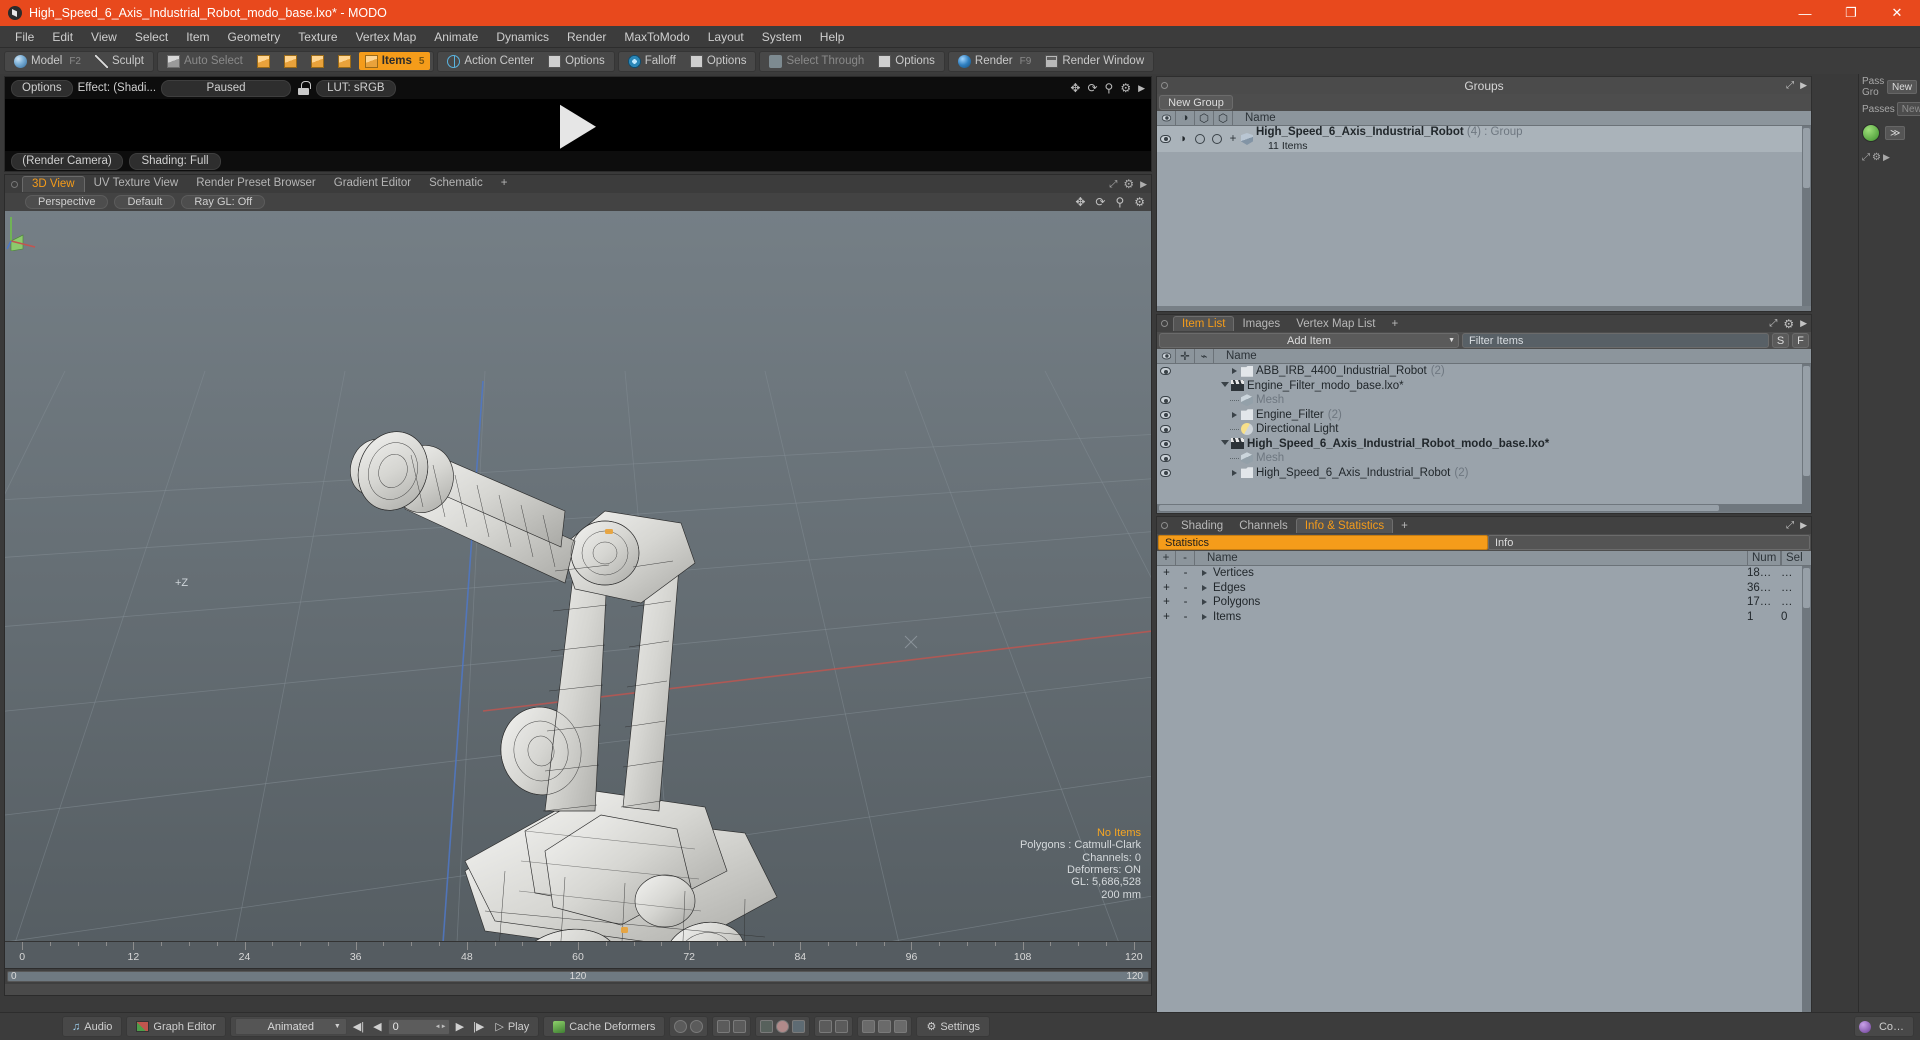 Image resolution: width=1920 pixels, height=1040 pixels. What do you see at coordinates (1185, 356) in the screenshot?
I see `transform-column-icon: ✛` at bounding box center [1185, 356].